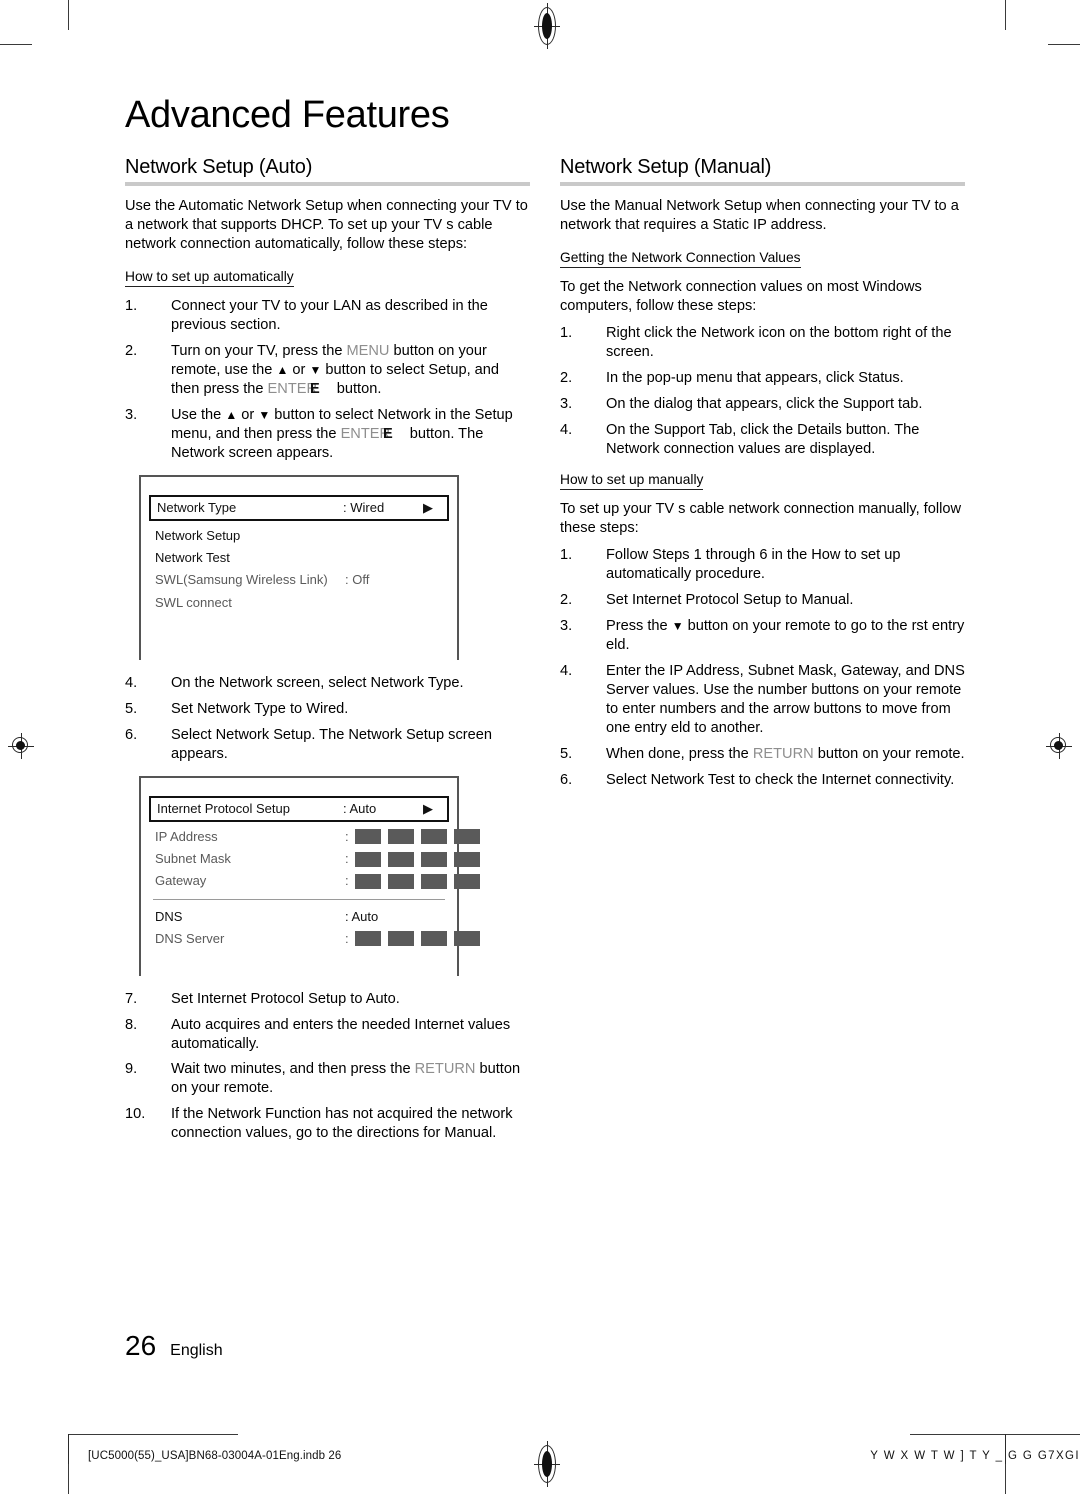 The width and height of the screenshot is (1080, 1494). Describe the element at coordinates (359, 388) in the screenshot. I see `text-run: button.` at that location.